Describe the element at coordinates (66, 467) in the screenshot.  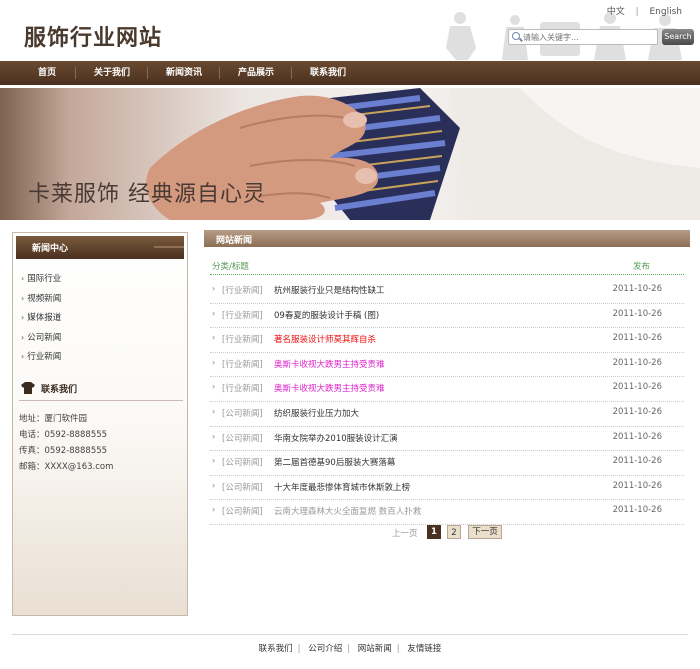
I see `contact-email: 邮箱：XXXX@163.com` at that location.